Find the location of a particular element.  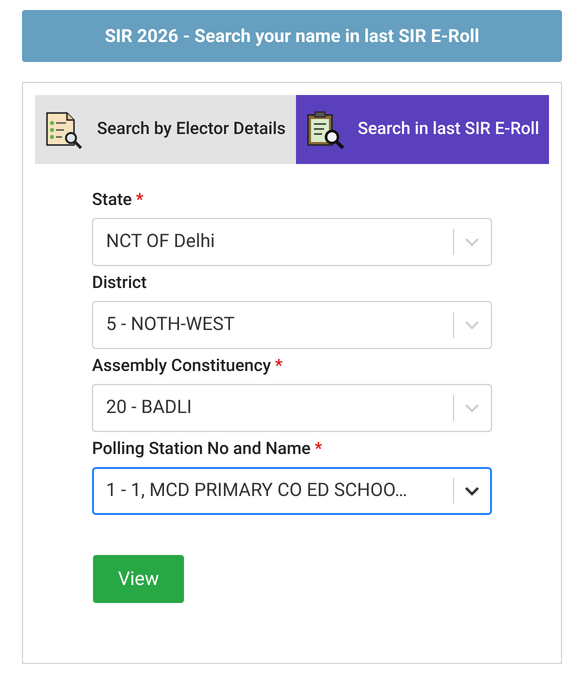

field-label: State is located at coordinates (112, 200).